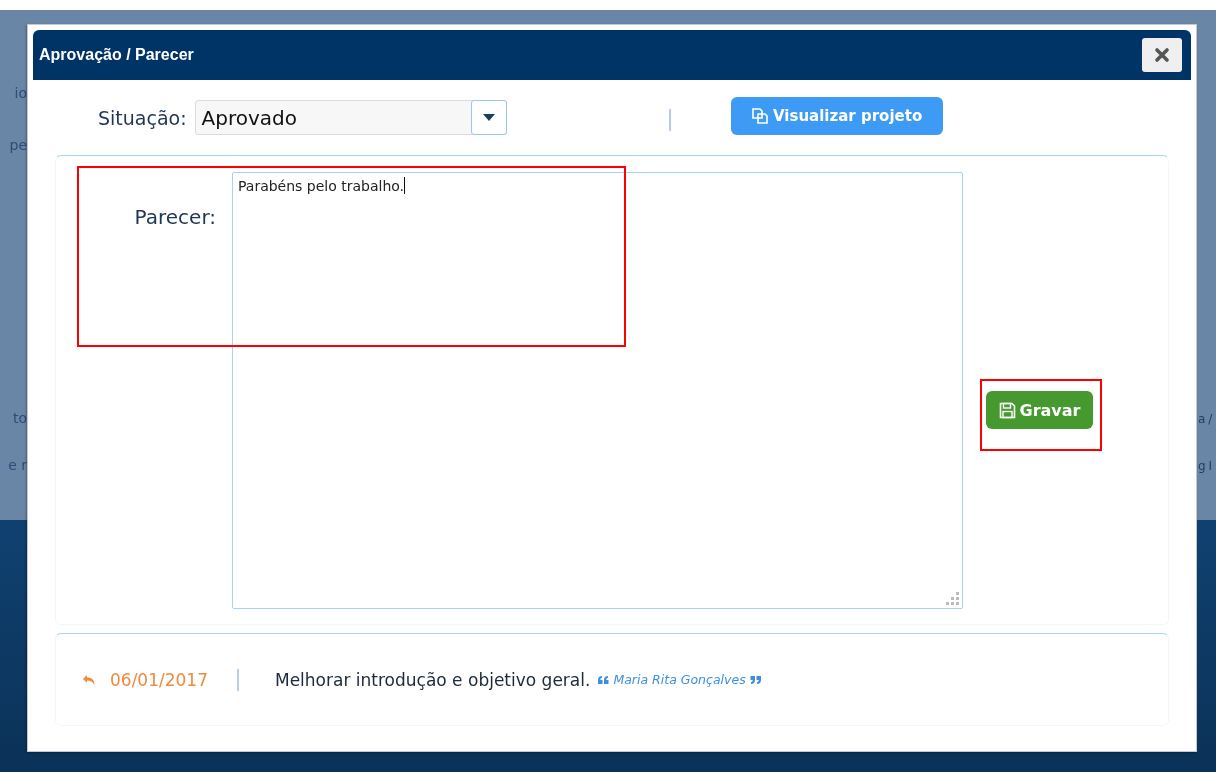 The width and height of the screenshot is (1216, 772). Describe the element at coordinates (18, 145) in the screenshot. I see `background-text: pe` at that location.